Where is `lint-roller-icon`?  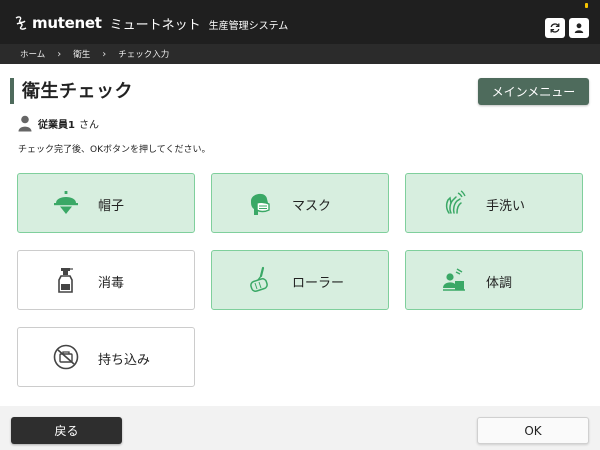
lint-roller-icon is located at coordinates (260, 280).